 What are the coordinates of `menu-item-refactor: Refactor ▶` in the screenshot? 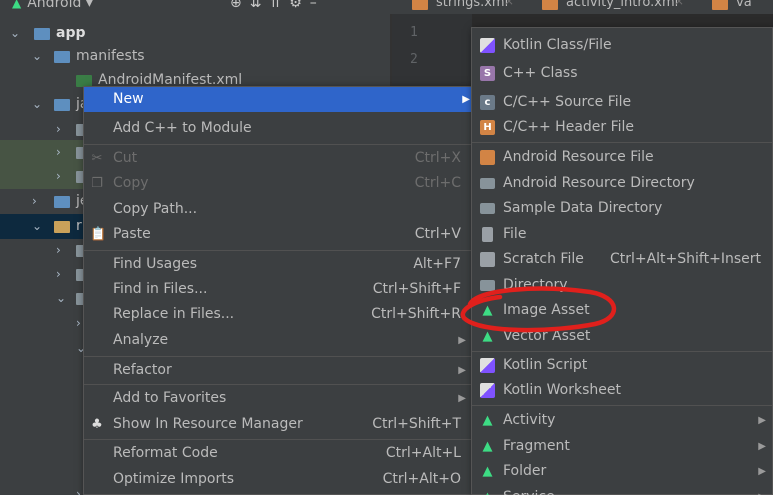 It's located at (278, 370).